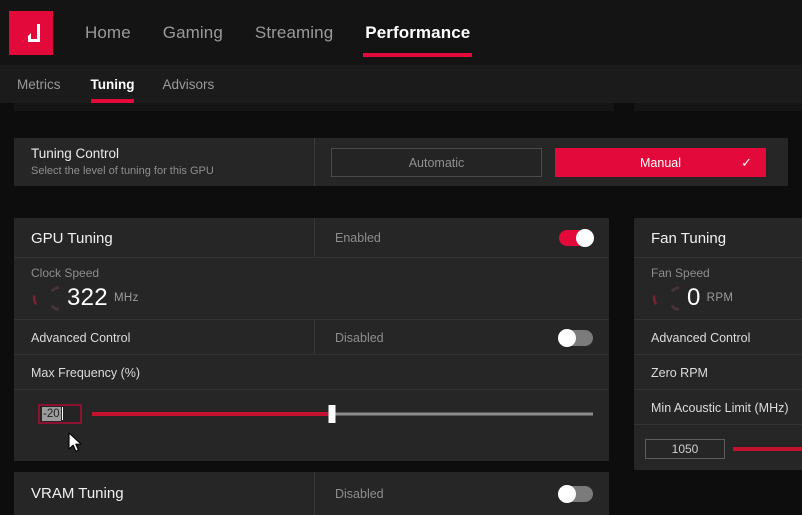 Image resolution: width=802 pixels, height=515 pixels. I want to click on vram-tuning-card: VRAM Tuning Disabled, so click(311, 493).